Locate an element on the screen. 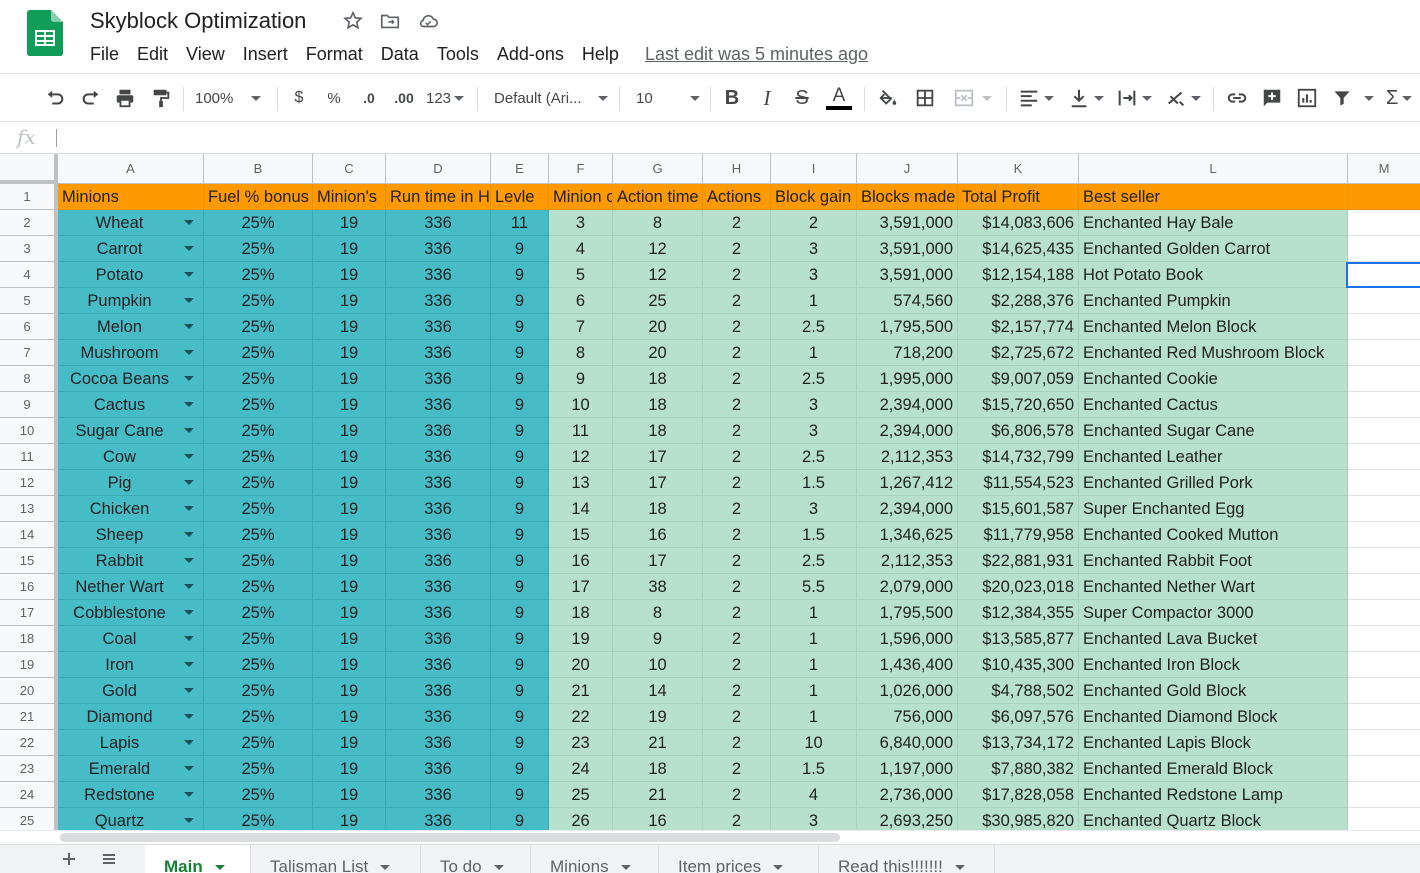  horizontal-scrollbar is located at coordinates (710, 837).